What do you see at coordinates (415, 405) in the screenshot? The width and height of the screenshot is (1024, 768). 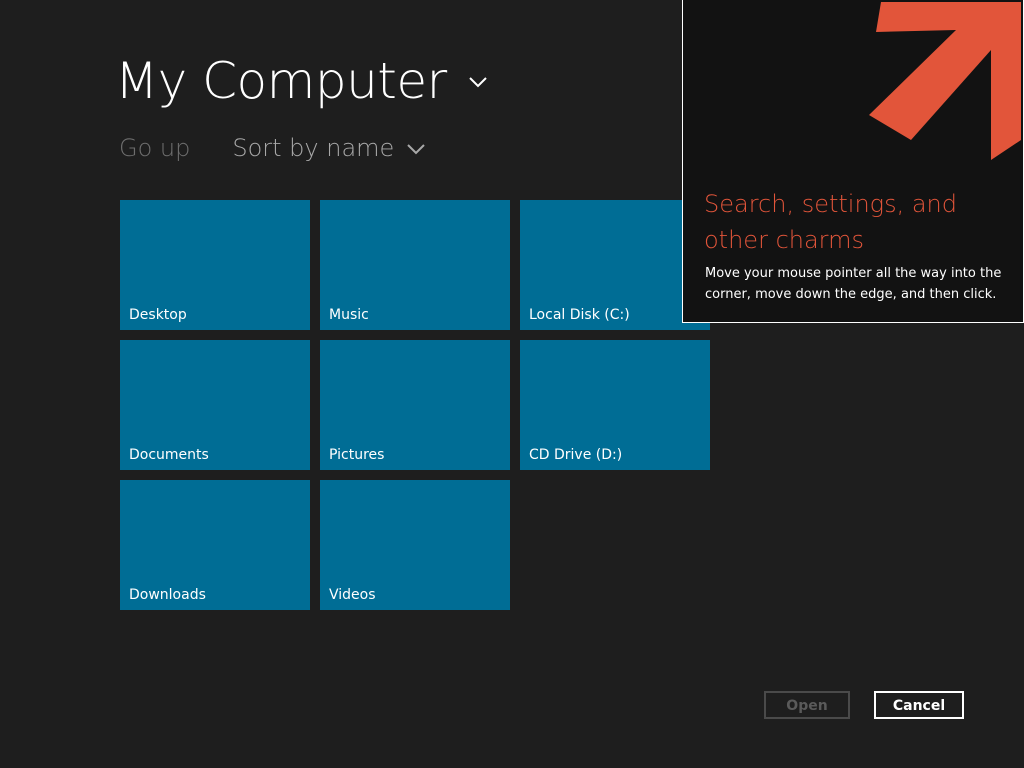 I see `tile-pictures: Pictures` at bounding box center [415, 405].